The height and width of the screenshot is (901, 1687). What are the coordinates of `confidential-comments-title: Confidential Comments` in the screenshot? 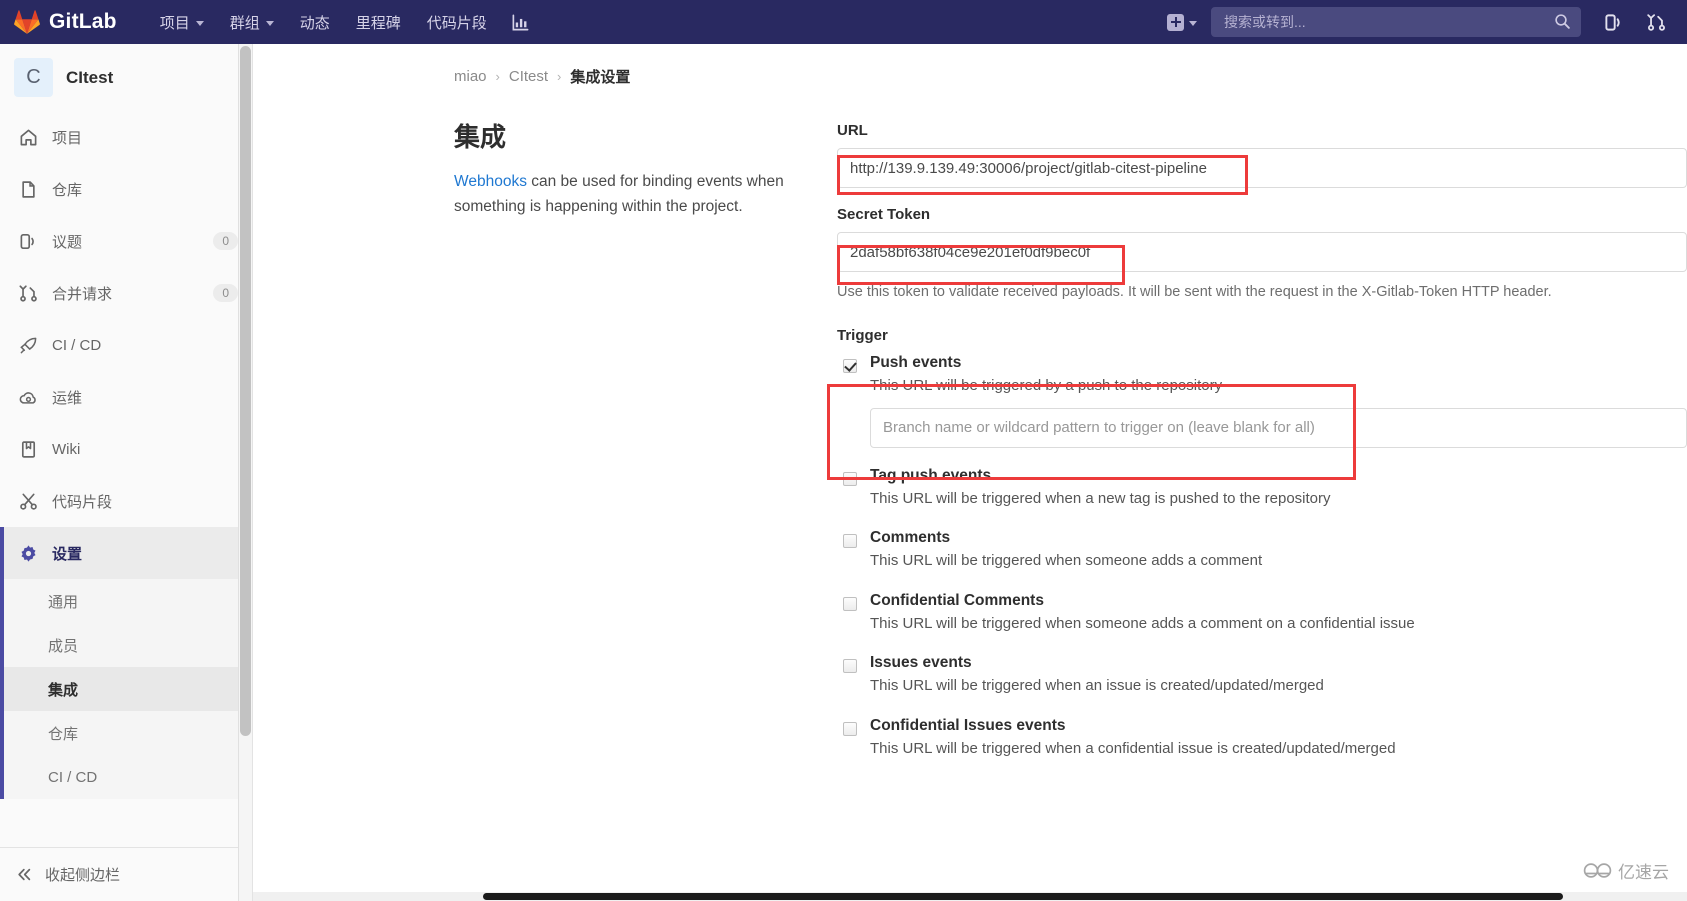 It's located at (957, 600).